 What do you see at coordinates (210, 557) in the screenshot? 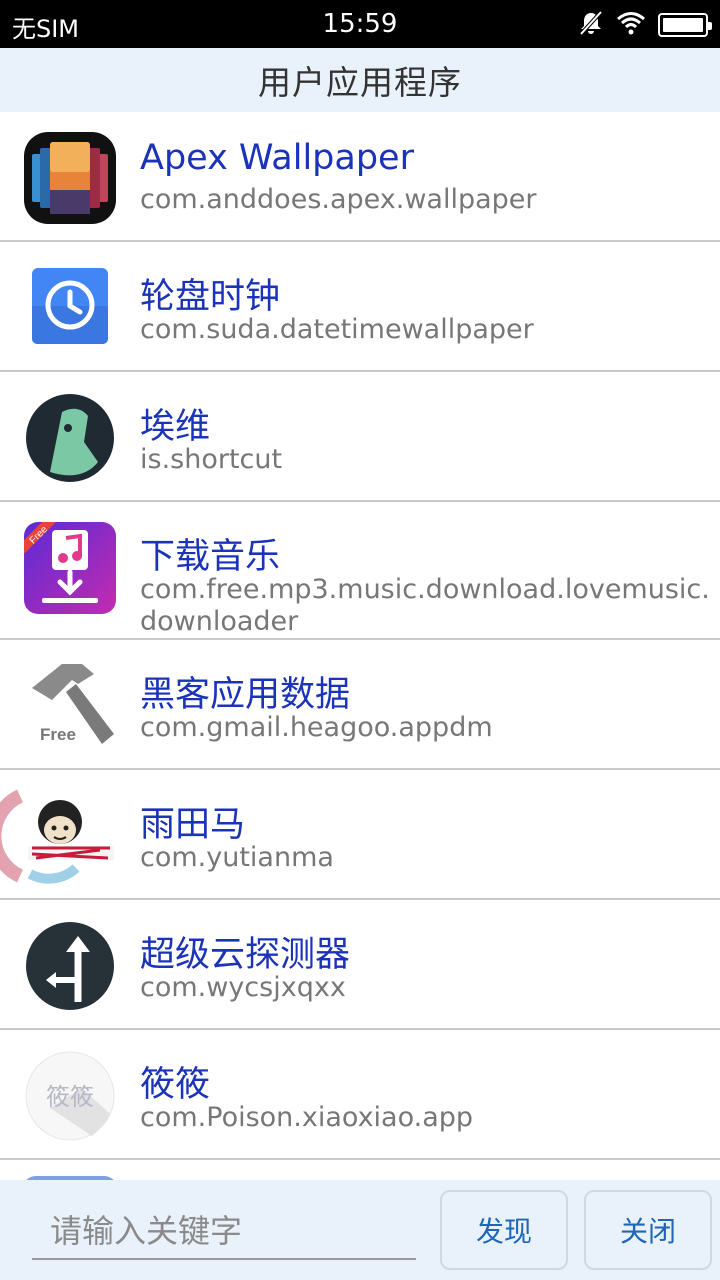
I see `app-name: 下载音乐` at bounding box center [210, 557].